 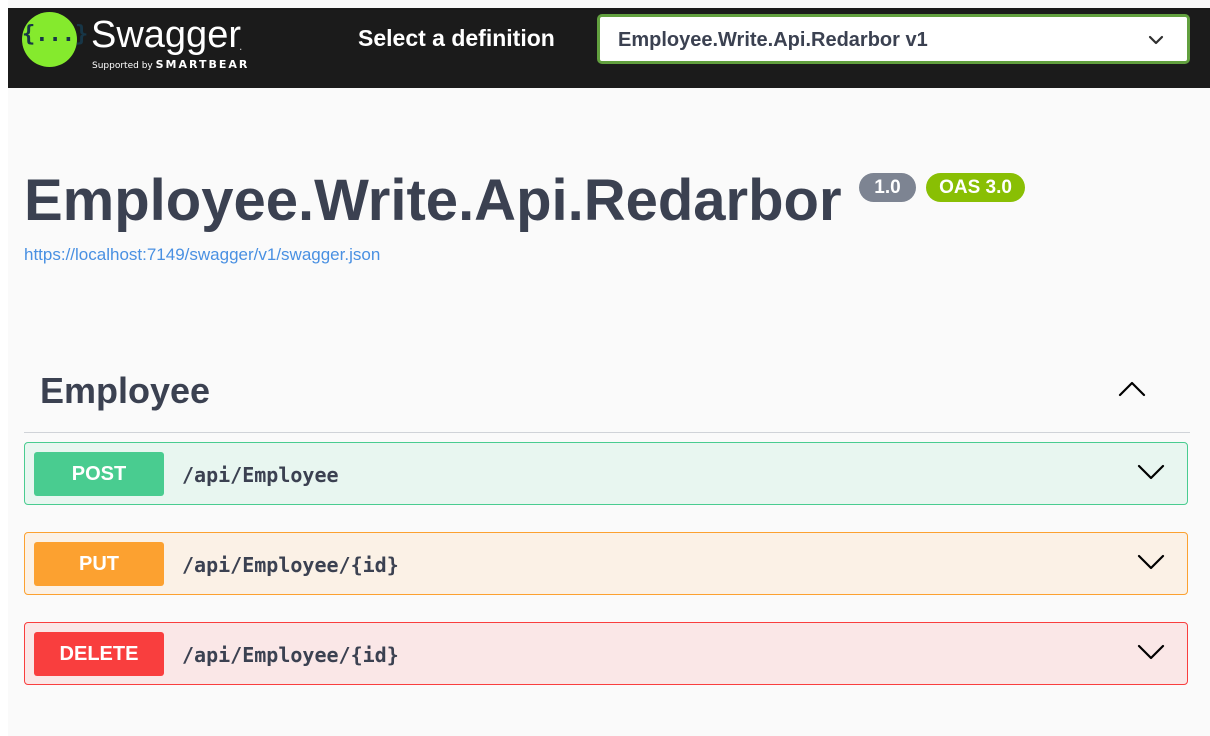 What do you see at coordinates (99, 474) in the screenshot?
I see `method-badge-post: POST` at bounding box center [99, 474].